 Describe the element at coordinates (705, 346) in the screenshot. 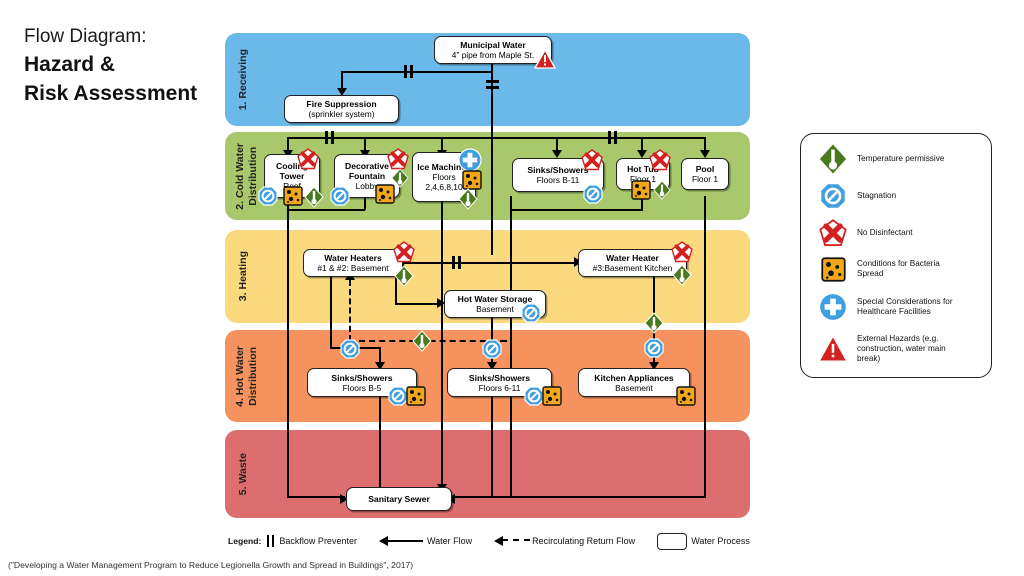

I see `line-pool-out` at that location.